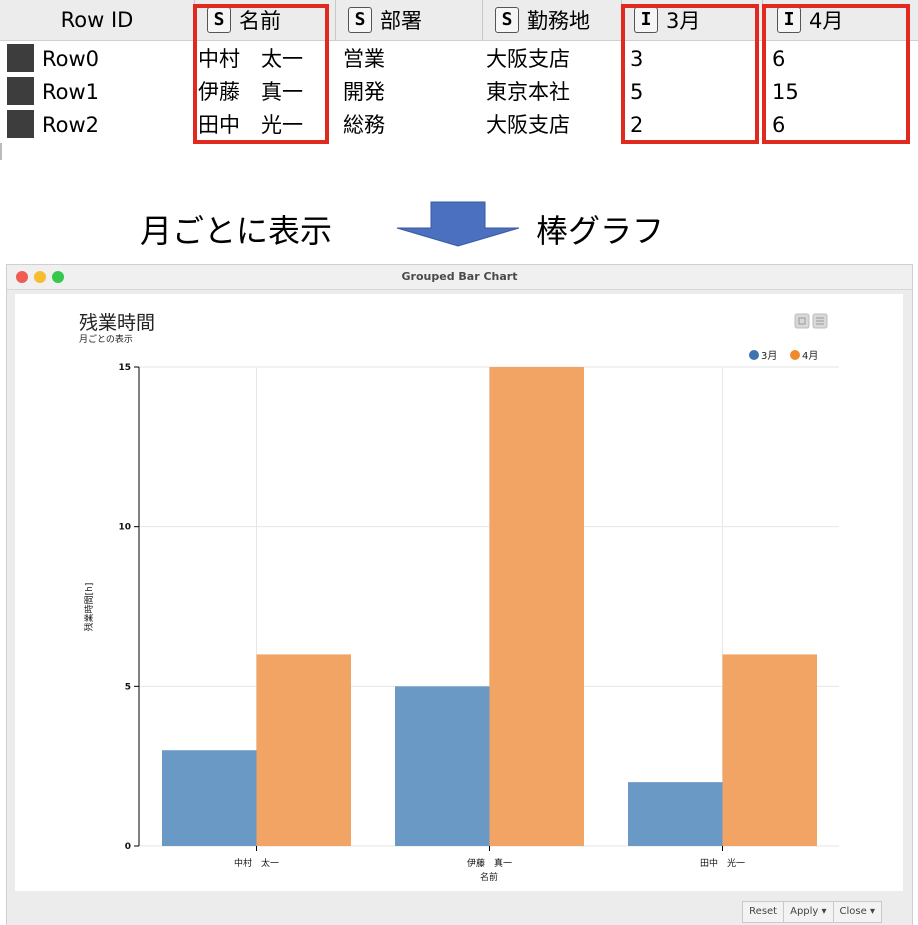  What do you see at coordinates (364, 59) in the screenshot?
I see `department-cell: 営業` at bounding box center [364, 59].